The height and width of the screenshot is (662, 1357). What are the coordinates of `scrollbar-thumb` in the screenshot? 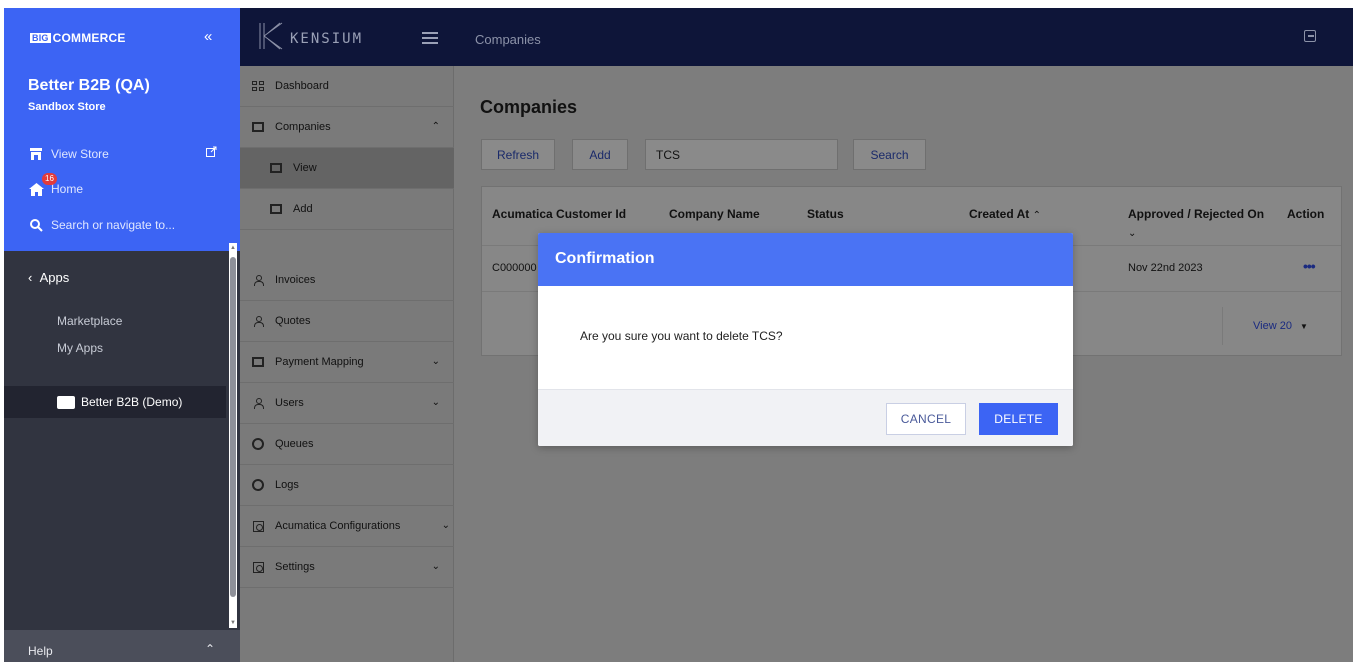 It's located at (233, 427).